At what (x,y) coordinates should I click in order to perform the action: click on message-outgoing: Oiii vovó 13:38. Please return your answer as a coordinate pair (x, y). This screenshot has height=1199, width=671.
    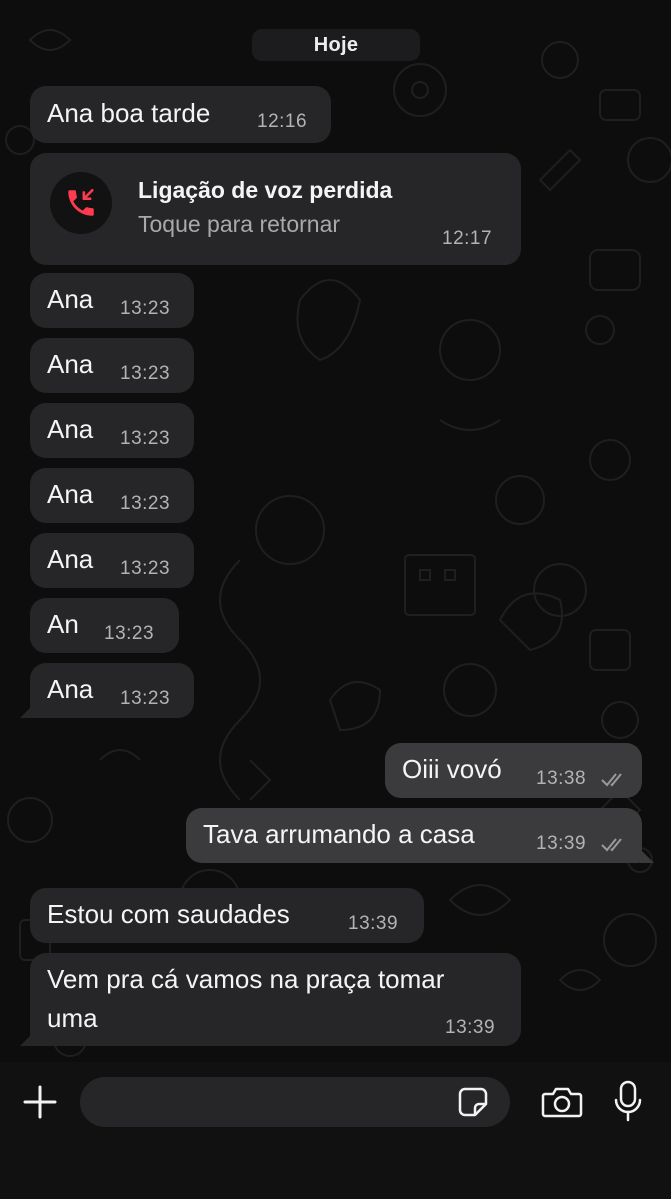
    Looking at the image, I should click on (513, 770).